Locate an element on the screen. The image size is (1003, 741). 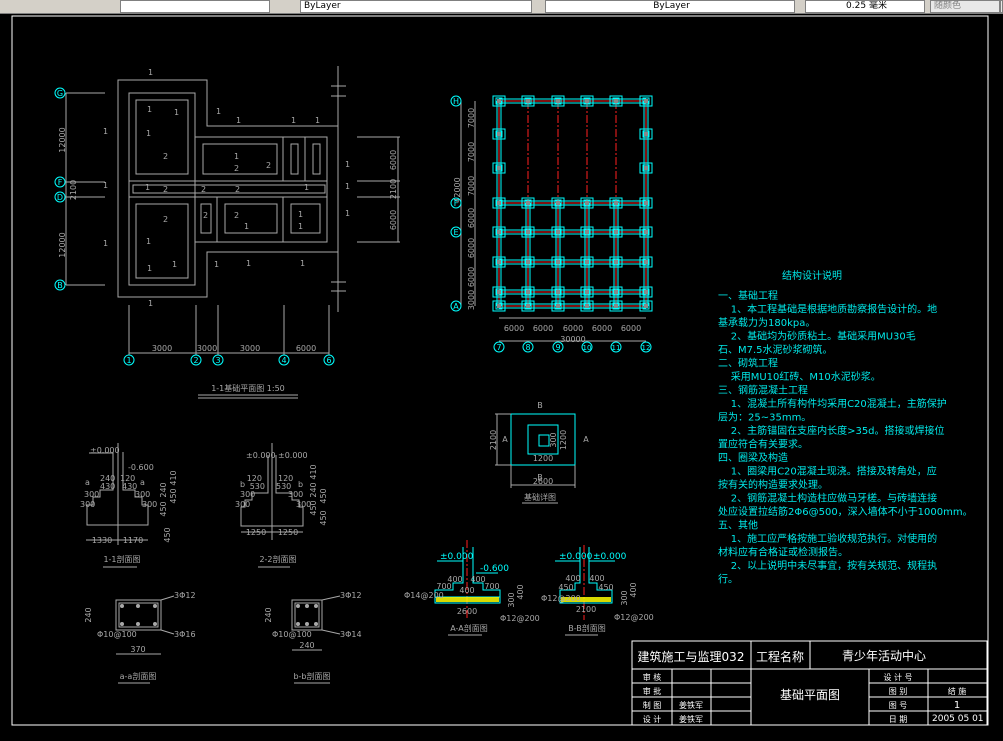
svg-text: 9 is located at coordinates (557, 347).